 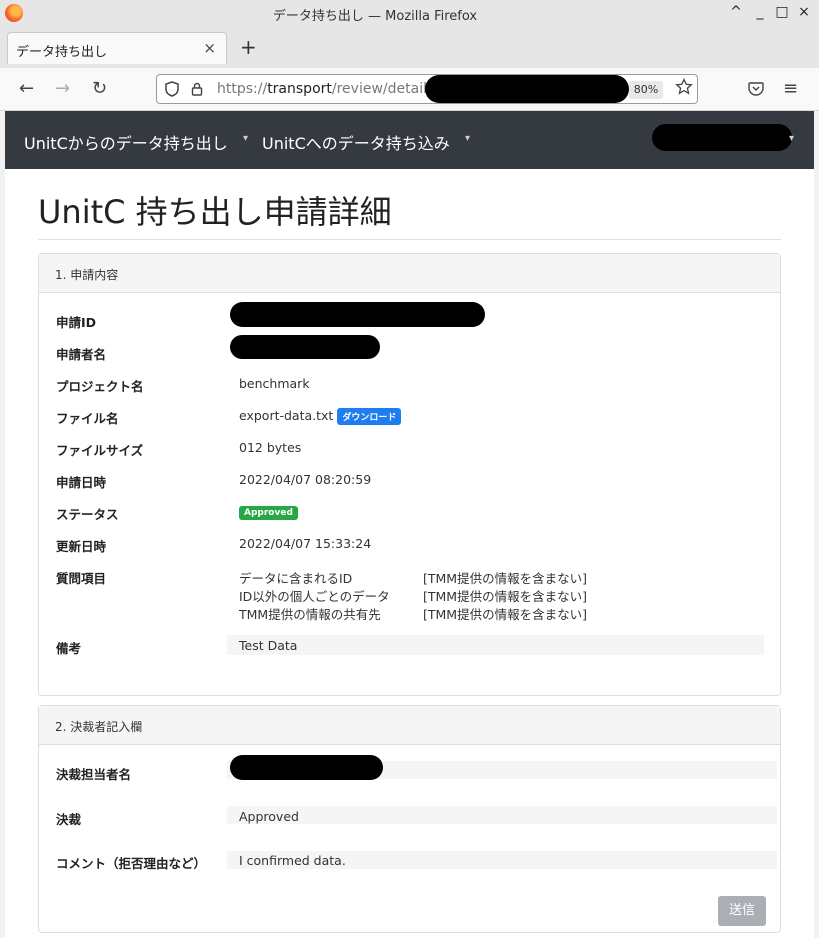 I want to click on tab-strip: データ持ち出し × +, so click(x=409, y=47).